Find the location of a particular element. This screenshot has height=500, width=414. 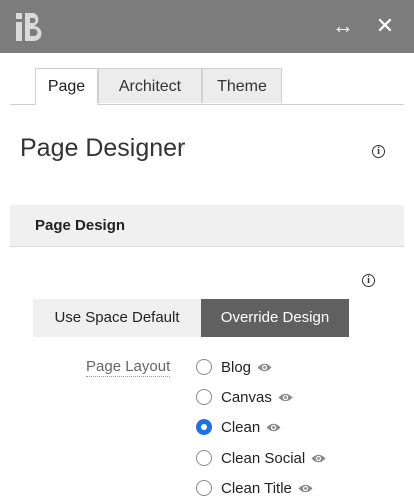

layout-option-clean-title: Clean Title is located at coordinates (254, 488).